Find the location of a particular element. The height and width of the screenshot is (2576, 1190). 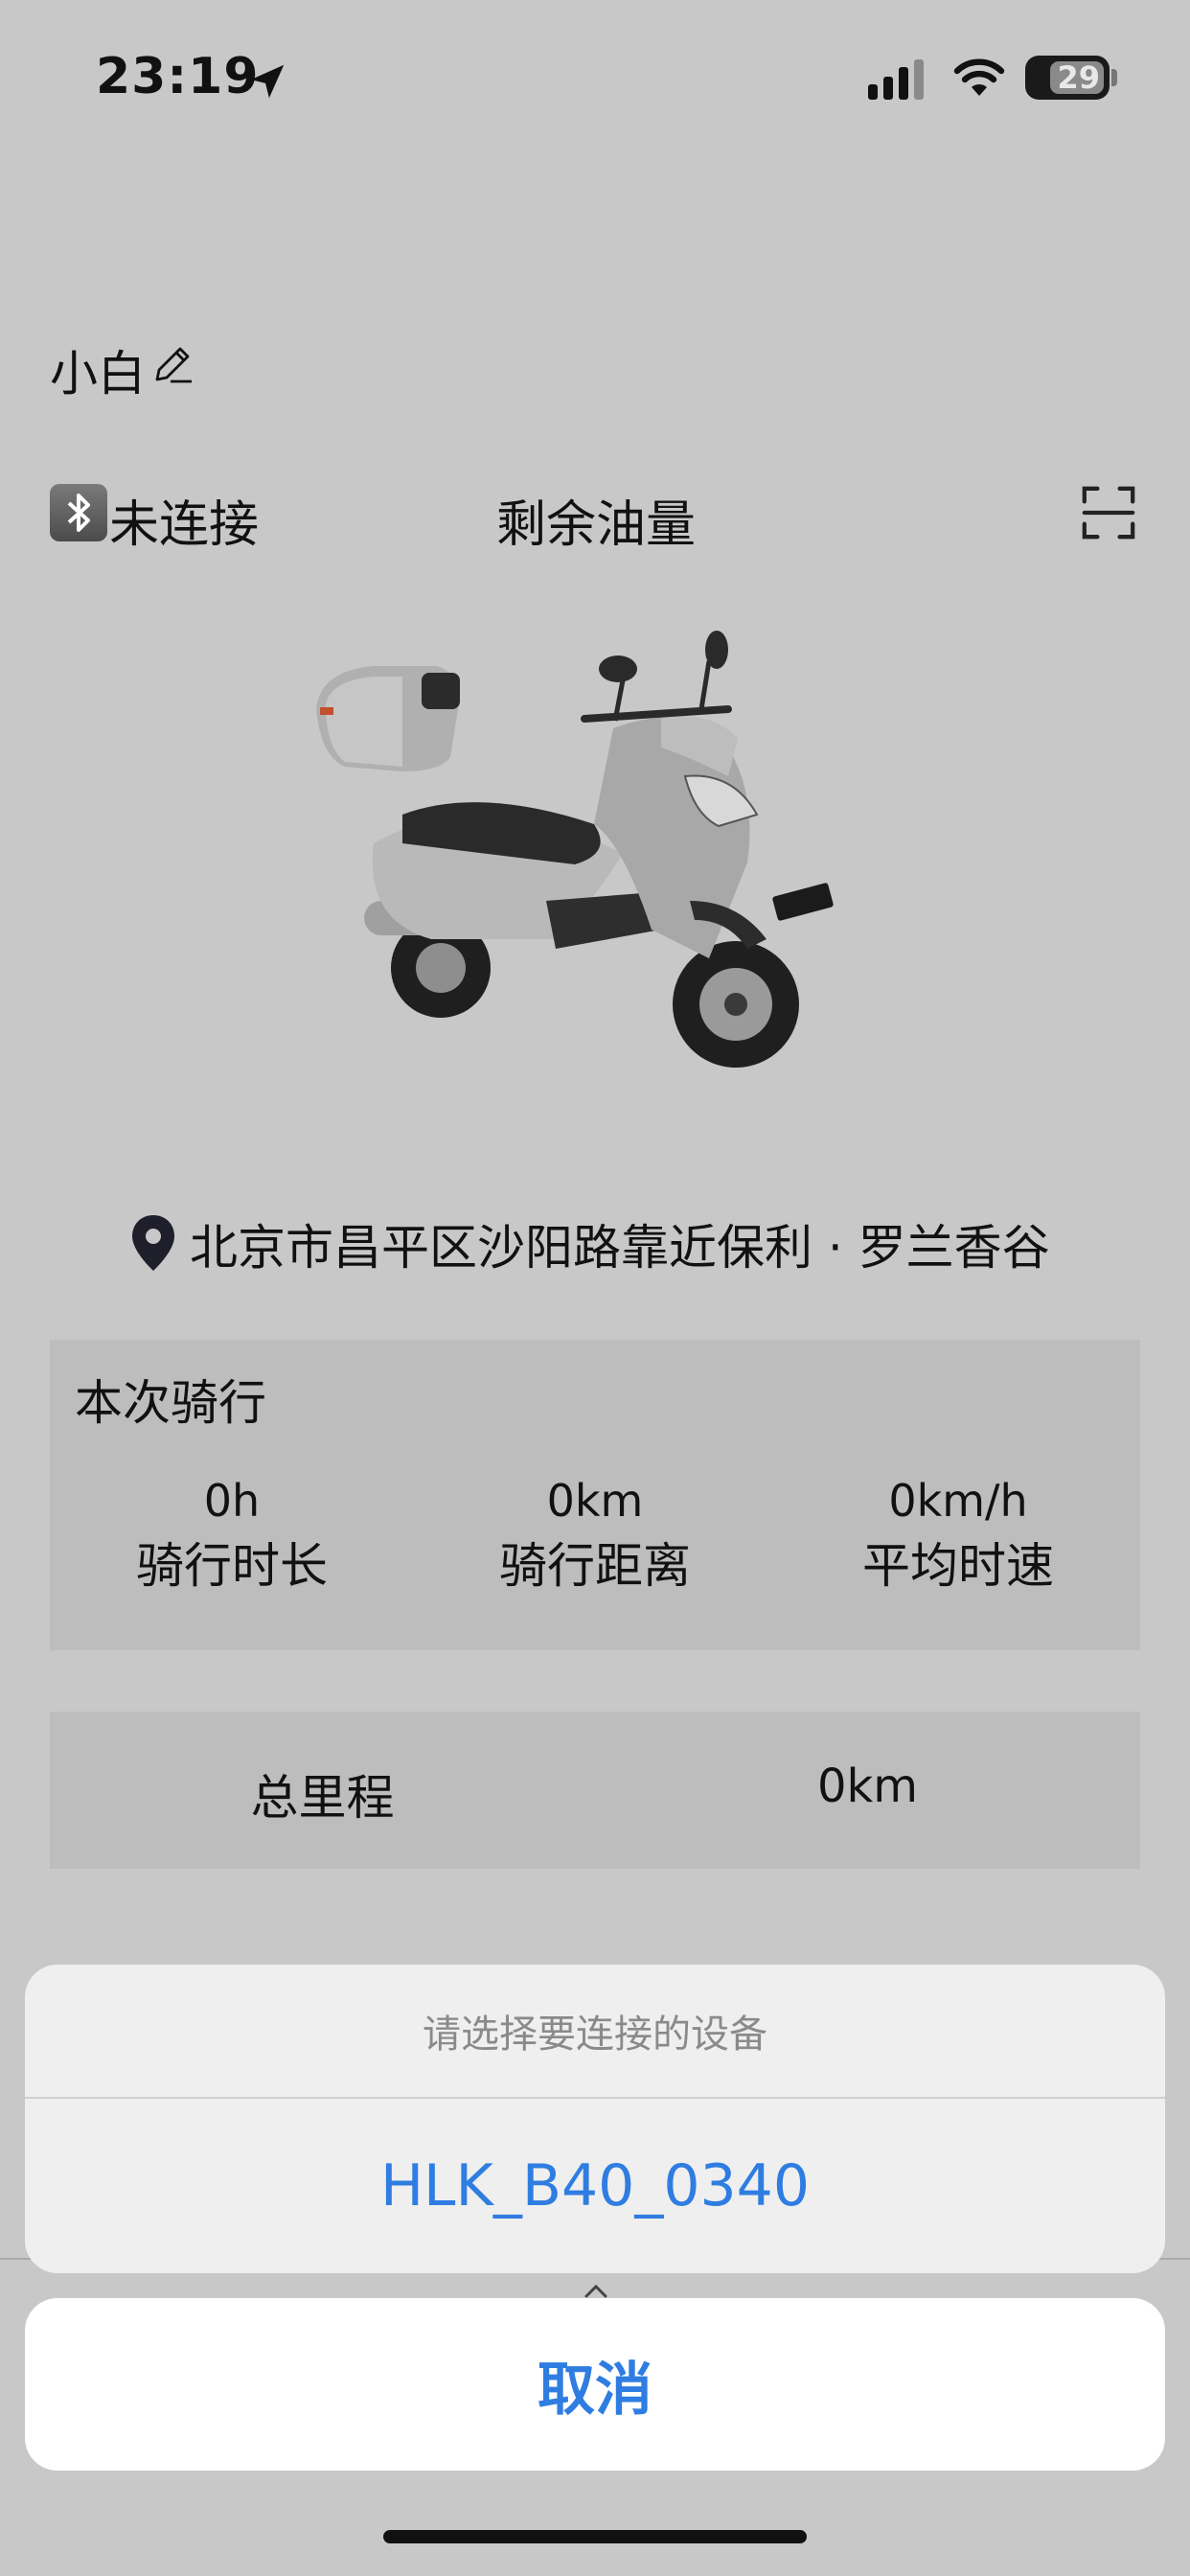

battery-icon: 29 is located at coordinates (1068, 78).